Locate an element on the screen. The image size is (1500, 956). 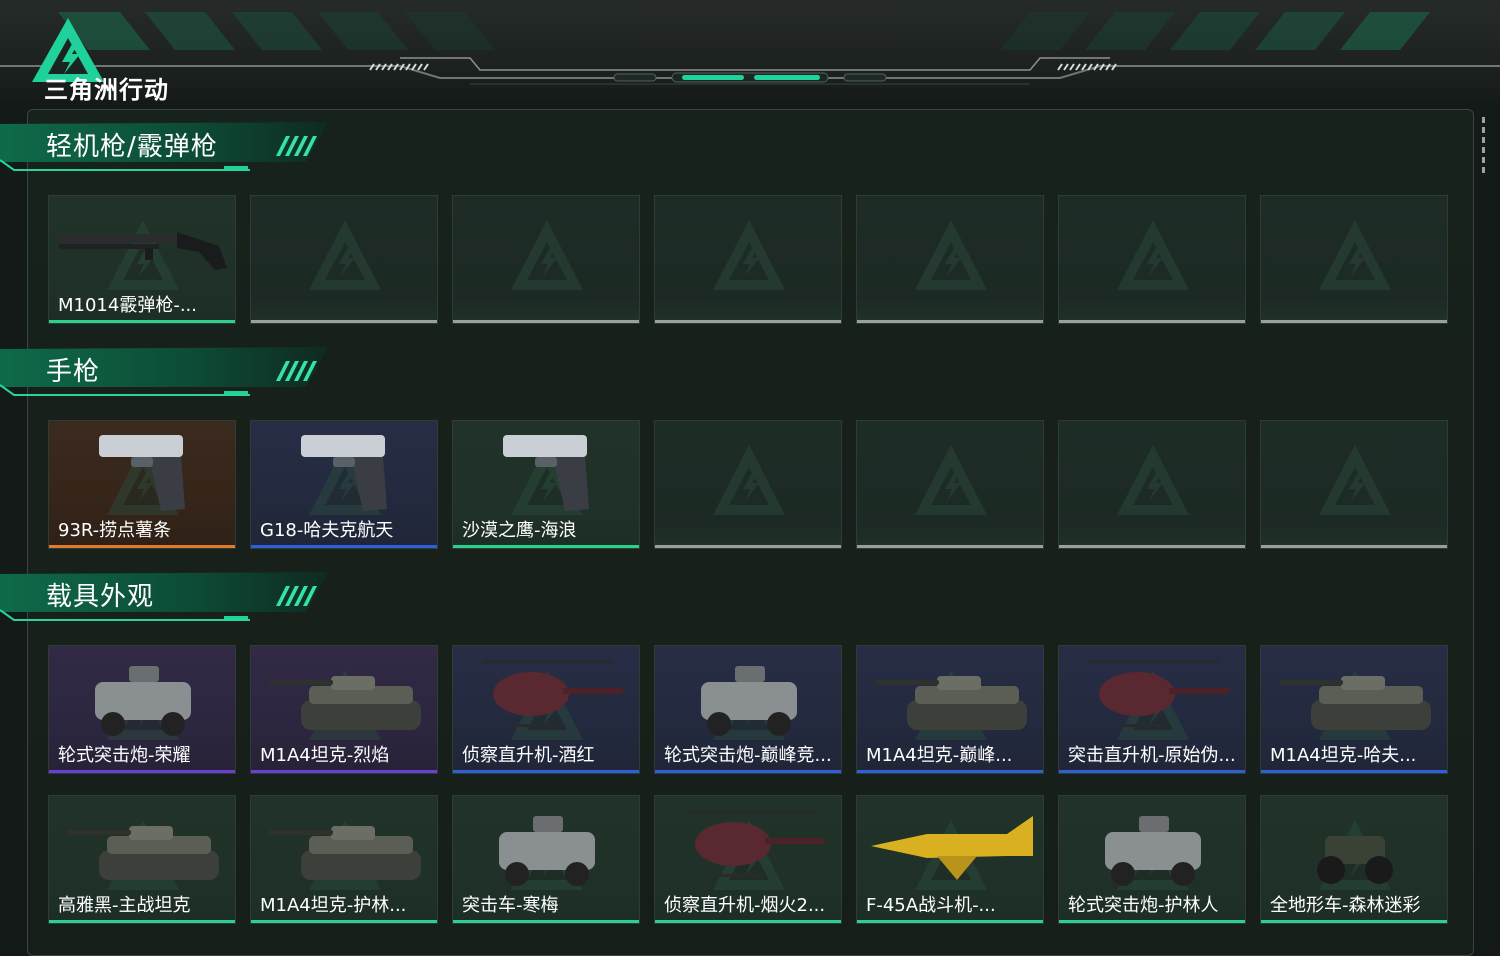
scrollbar is located at coordinates (1484, 148).